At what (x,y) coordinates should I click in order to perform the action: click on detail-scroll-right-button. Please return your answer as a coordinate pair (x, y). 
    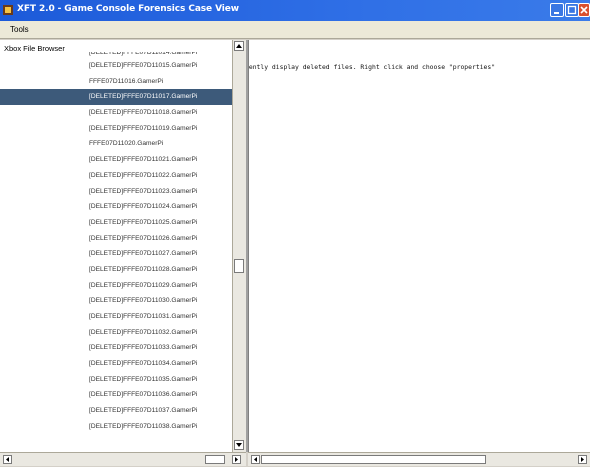
    Looking at the image, I should click on (582, 459).